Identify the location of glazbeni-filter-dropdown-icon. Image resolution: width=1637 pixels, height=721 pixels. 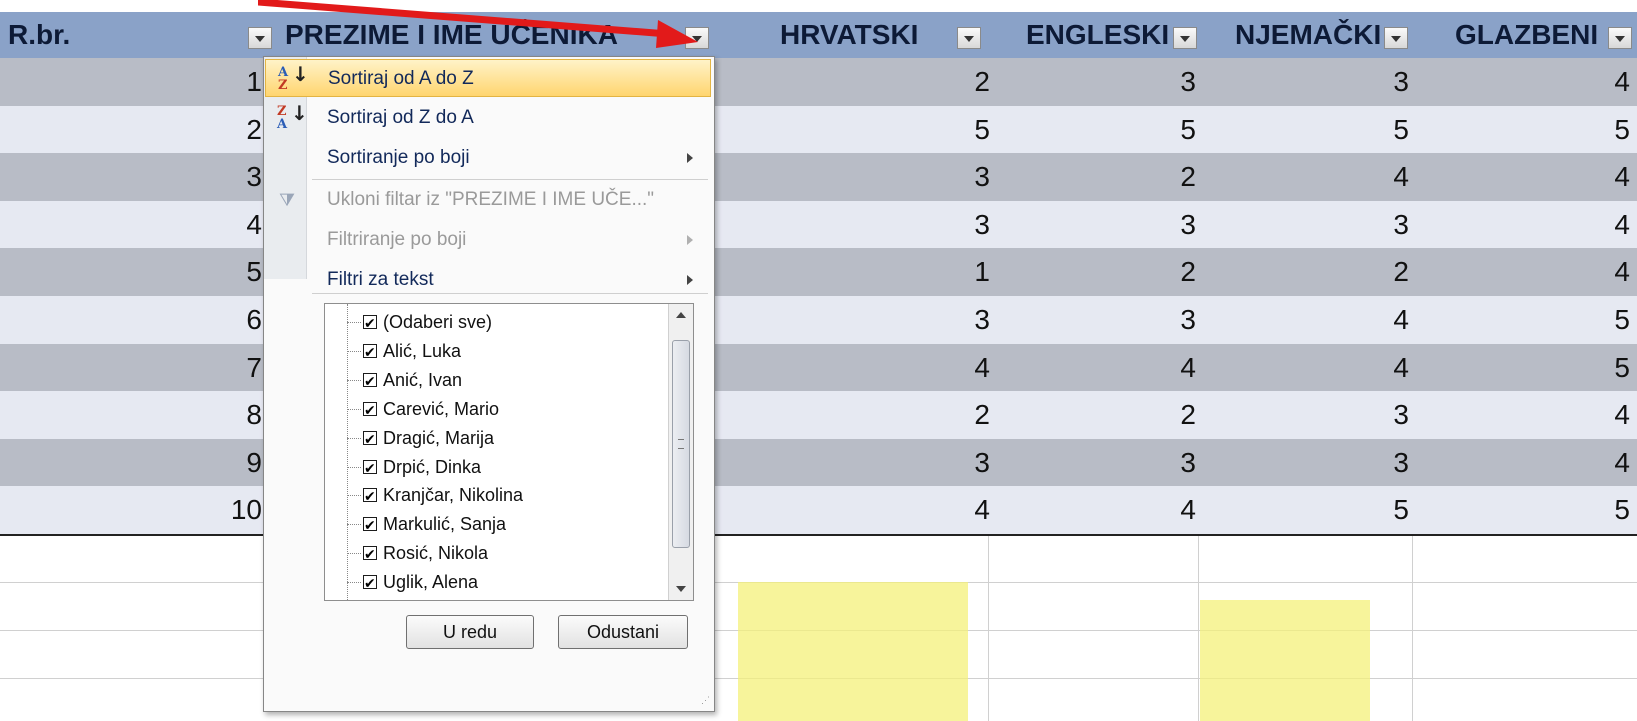
(1620, 38).